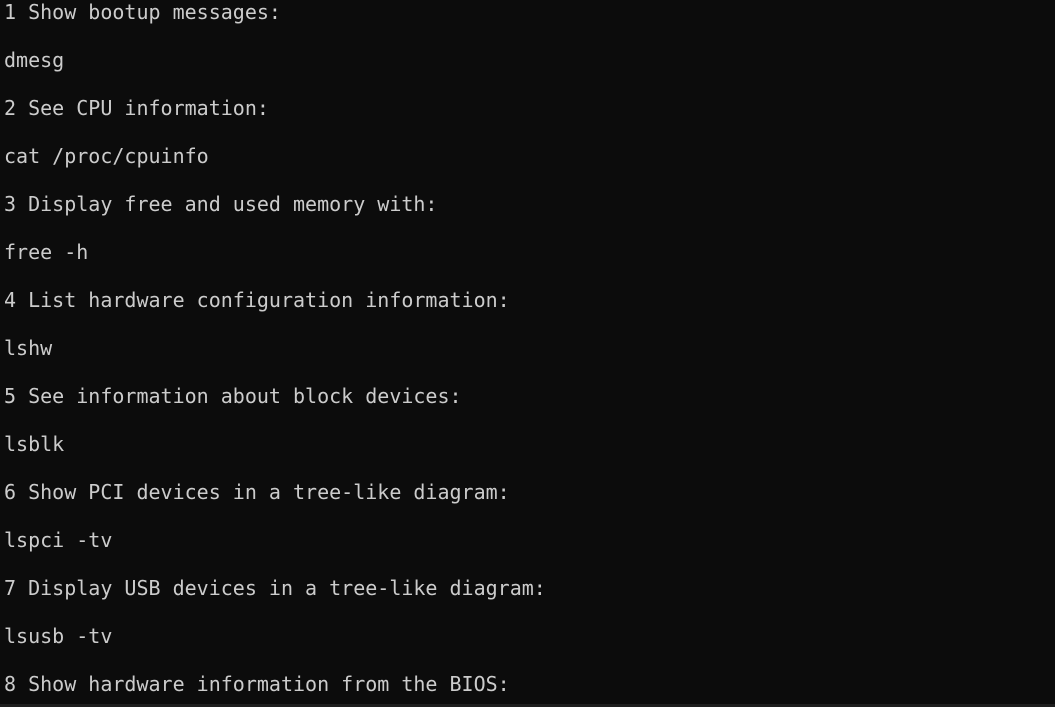 The height and width of the screenshot is (707, 1055). Describe the element at coordinates (34, 444) in the screenshot. I see `command-line-5: lsblk` at that location.